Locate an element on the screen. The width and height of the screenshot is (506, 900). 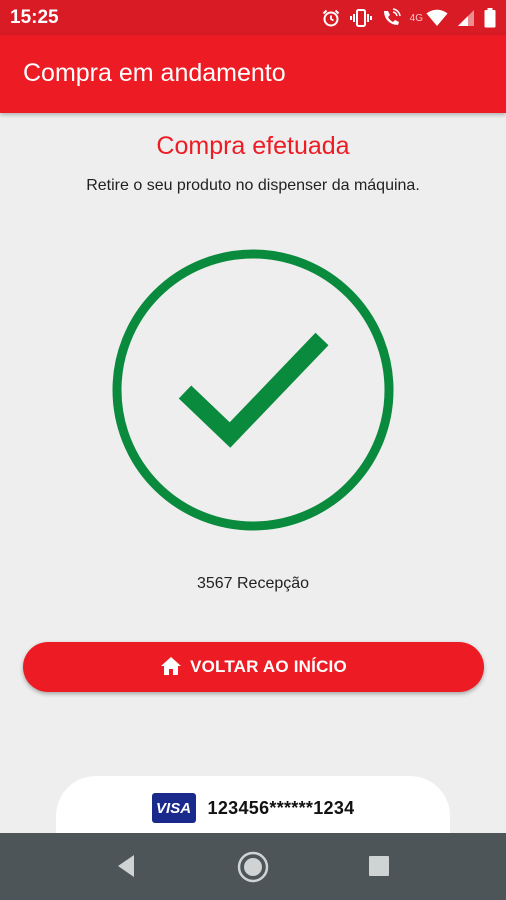
wifi-icon is located at coordinates (437, 18).